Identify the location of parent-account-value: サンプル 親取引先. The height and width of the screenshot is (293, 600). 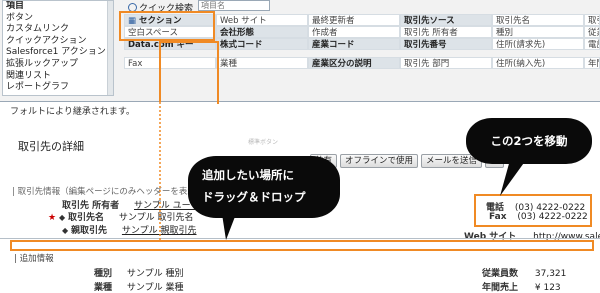
(159, 231).